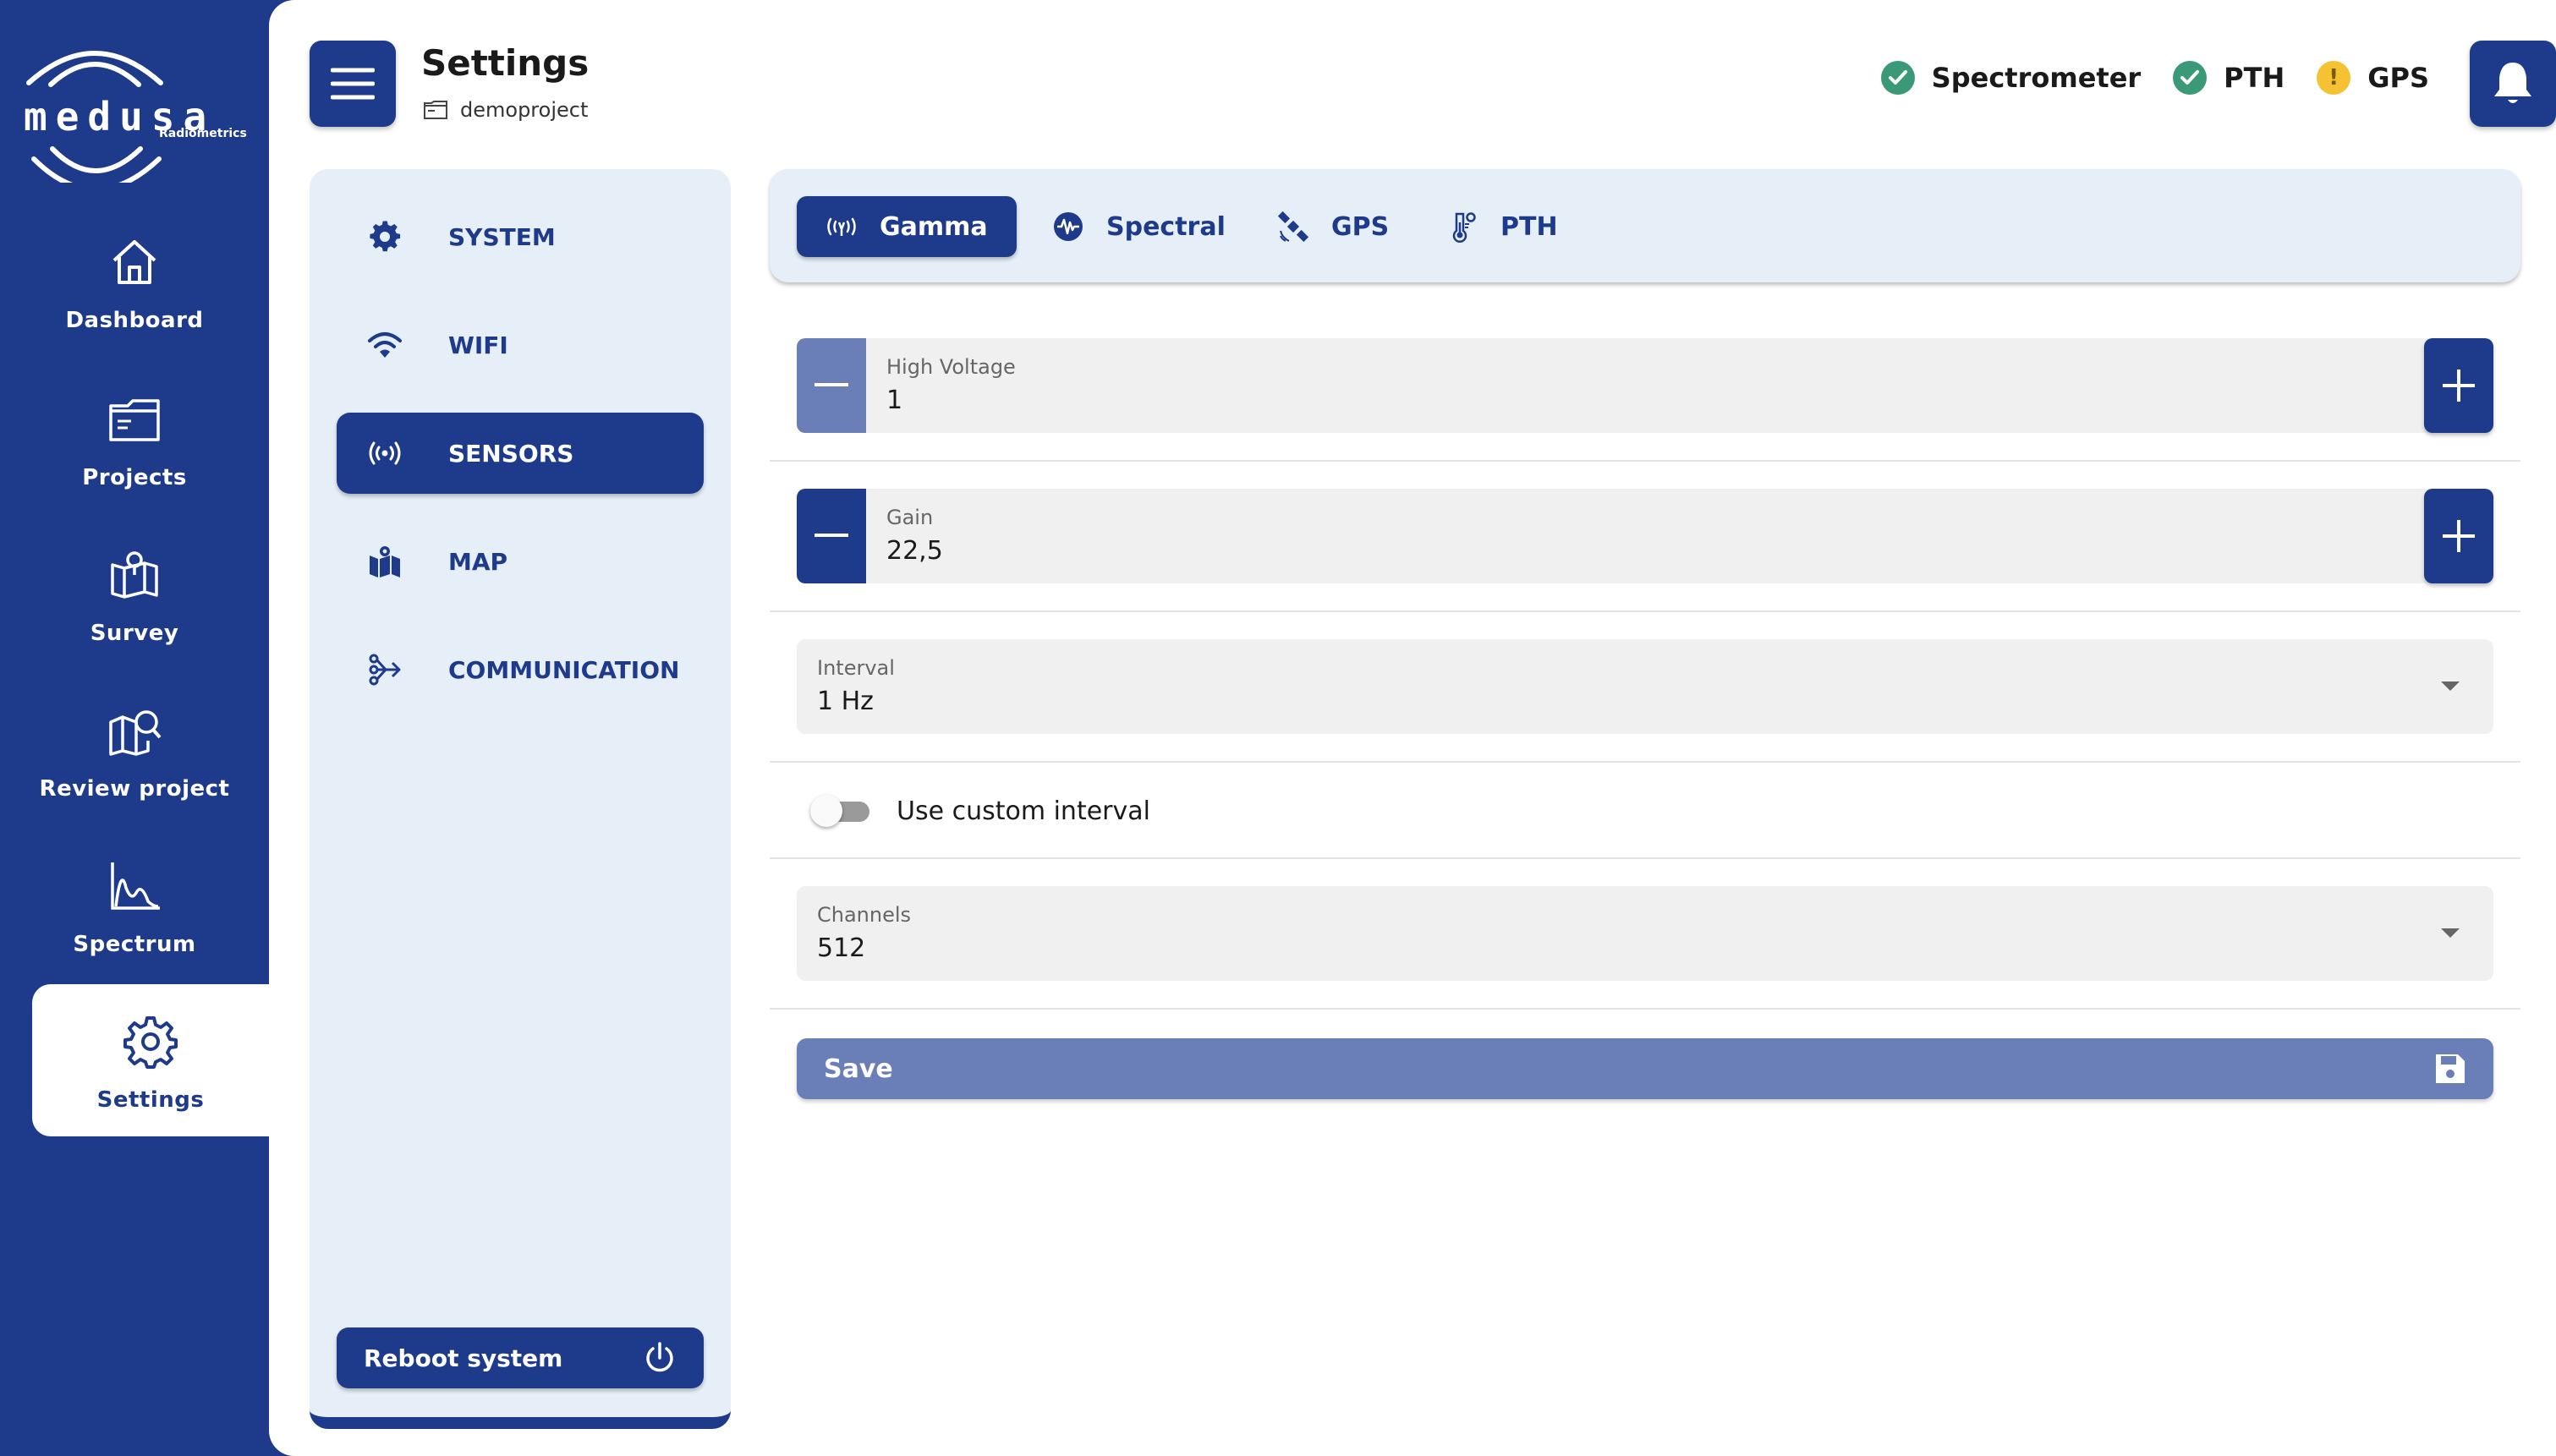 The width and height of the screenshot is (2556, 1456). Describe the element at coordinates (2450, 1068) in the screenshot. I see `floppy-disk-icon` at that location.